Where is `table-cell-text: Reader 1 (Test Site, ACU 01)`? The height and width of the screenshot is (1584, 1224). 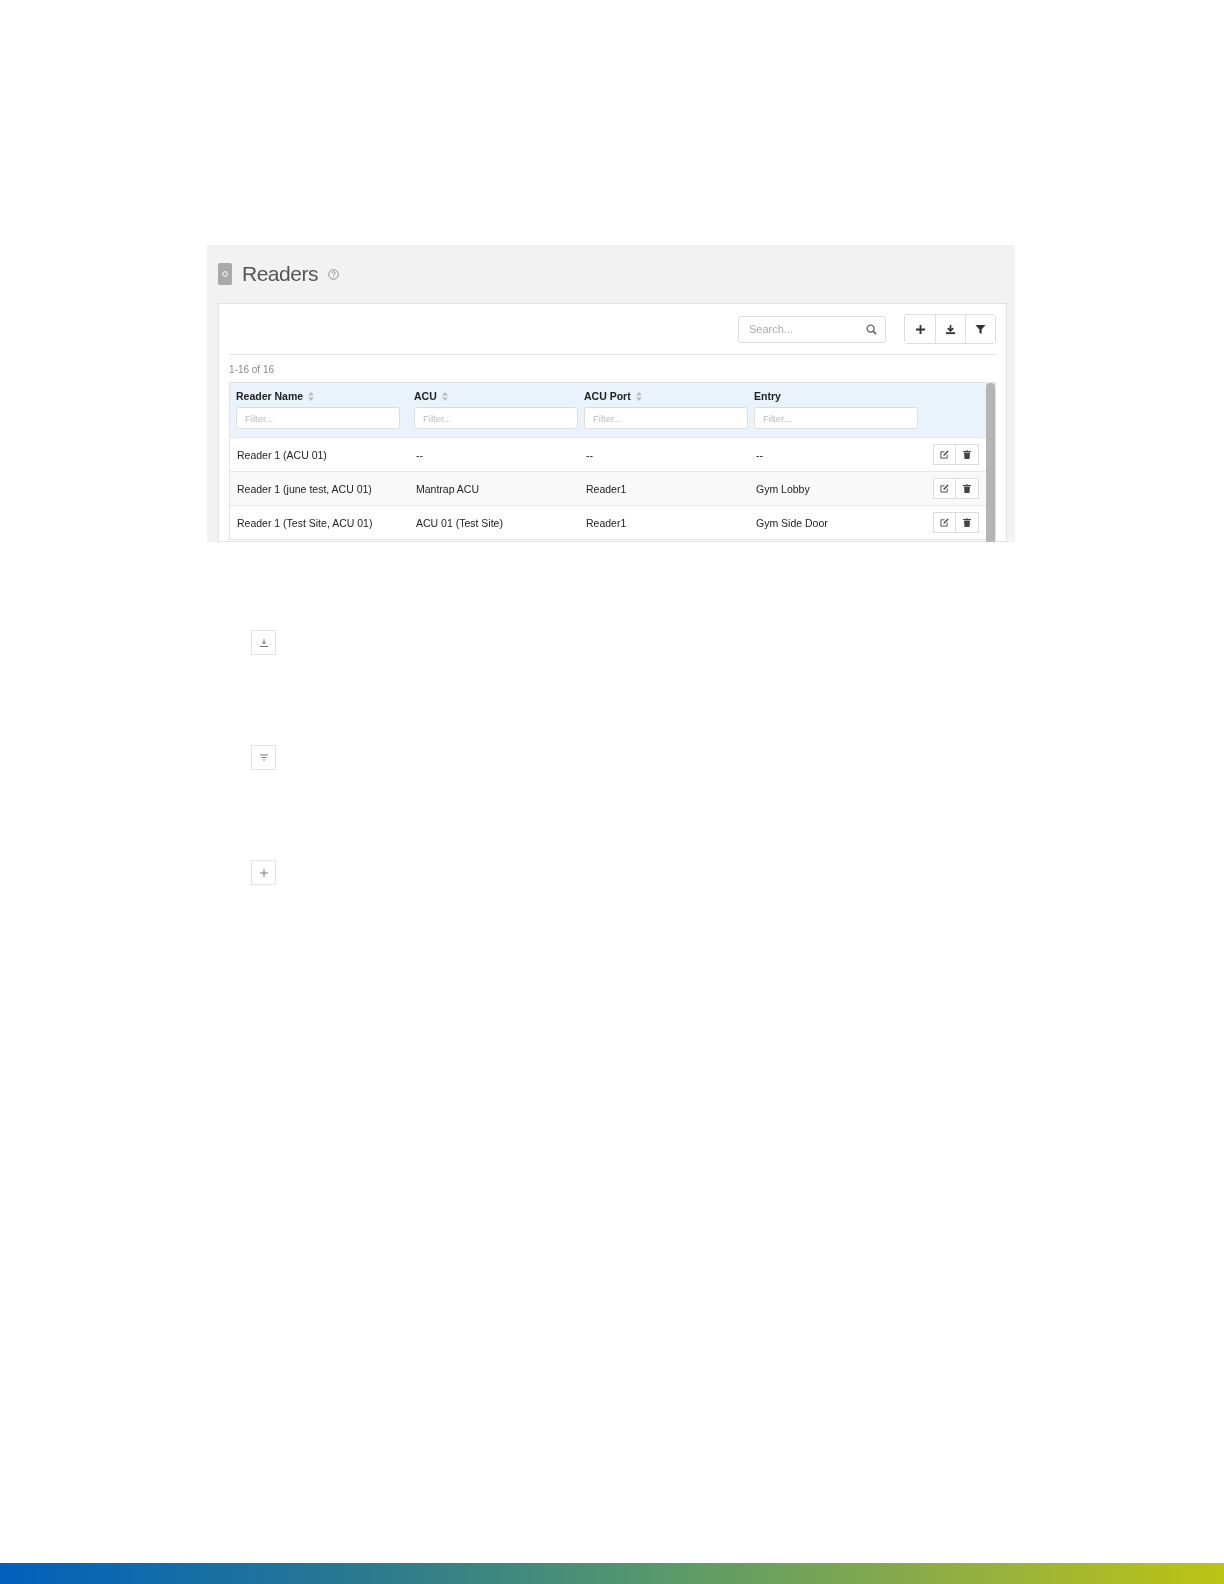
table-cell-text: Reader 1 (Test Site, ACU 01) is located at coordinates (305, 522).